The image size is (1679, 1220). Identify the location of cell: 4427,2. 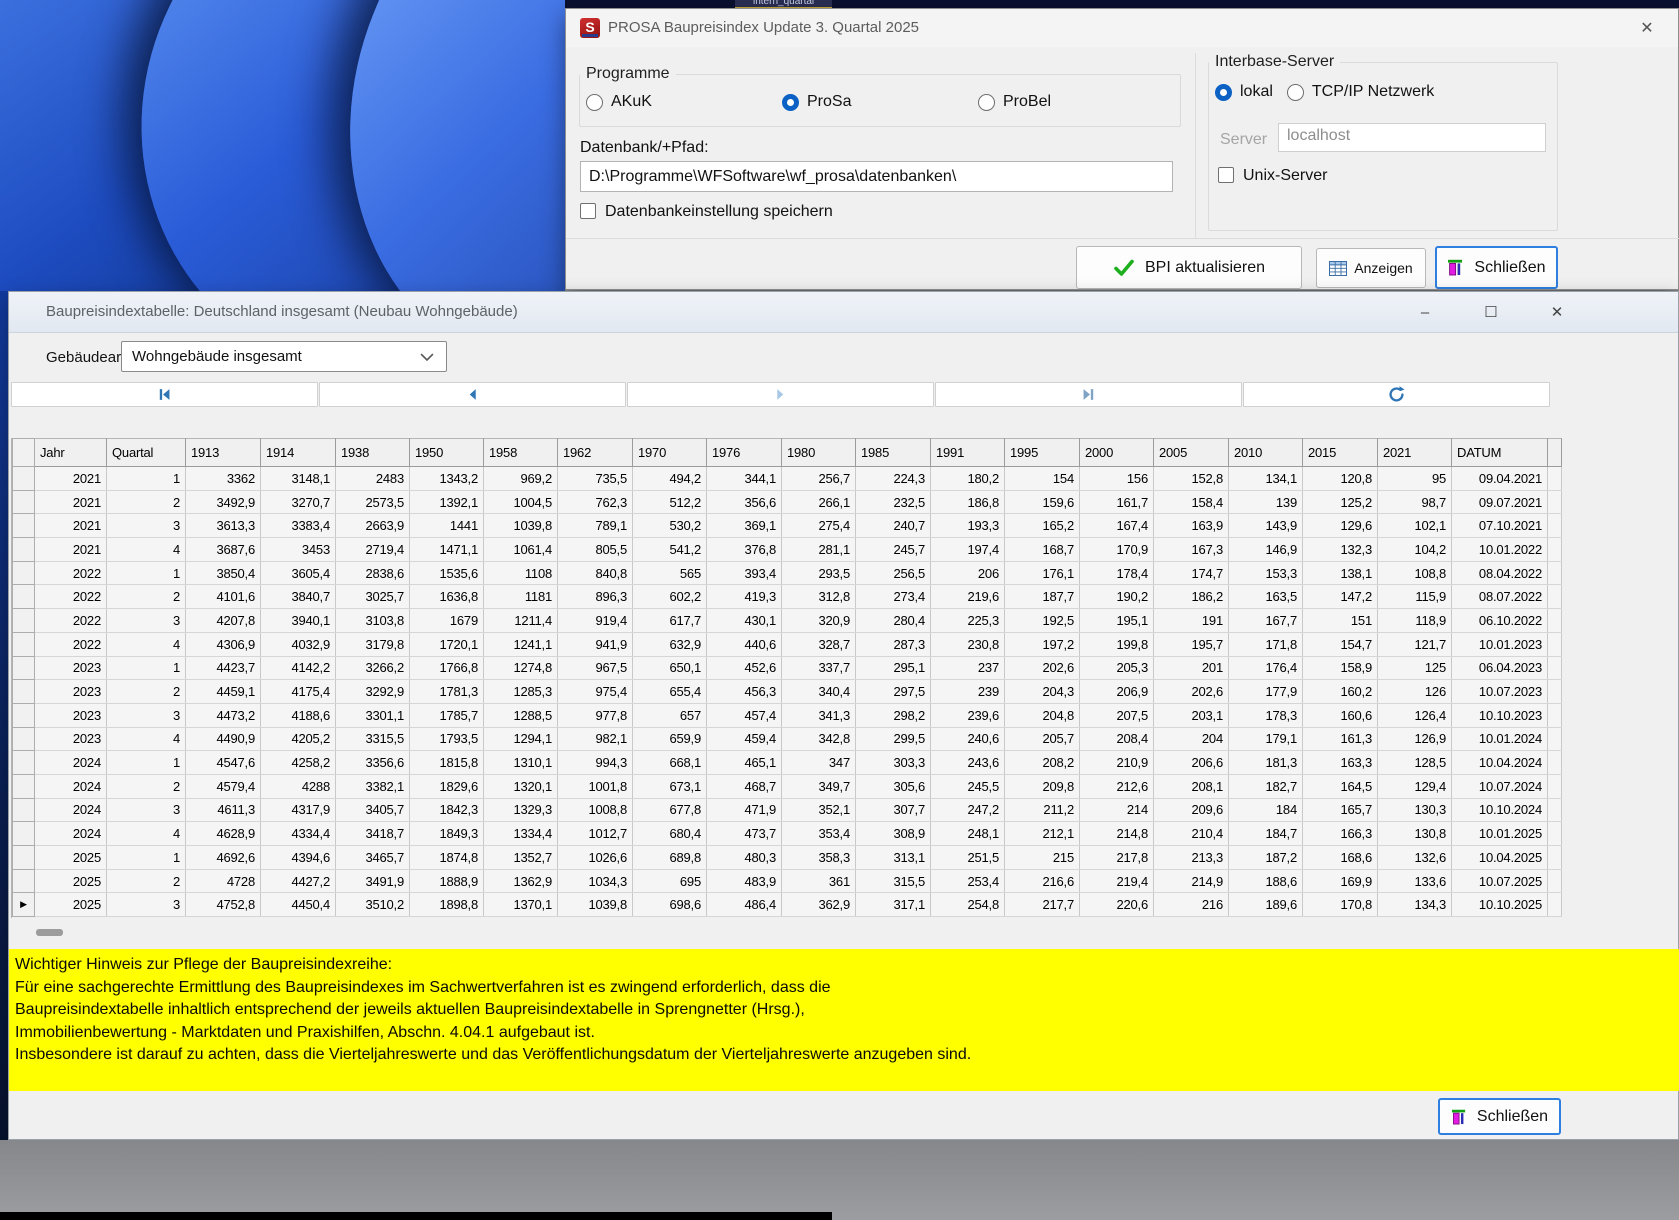
(298, 881).